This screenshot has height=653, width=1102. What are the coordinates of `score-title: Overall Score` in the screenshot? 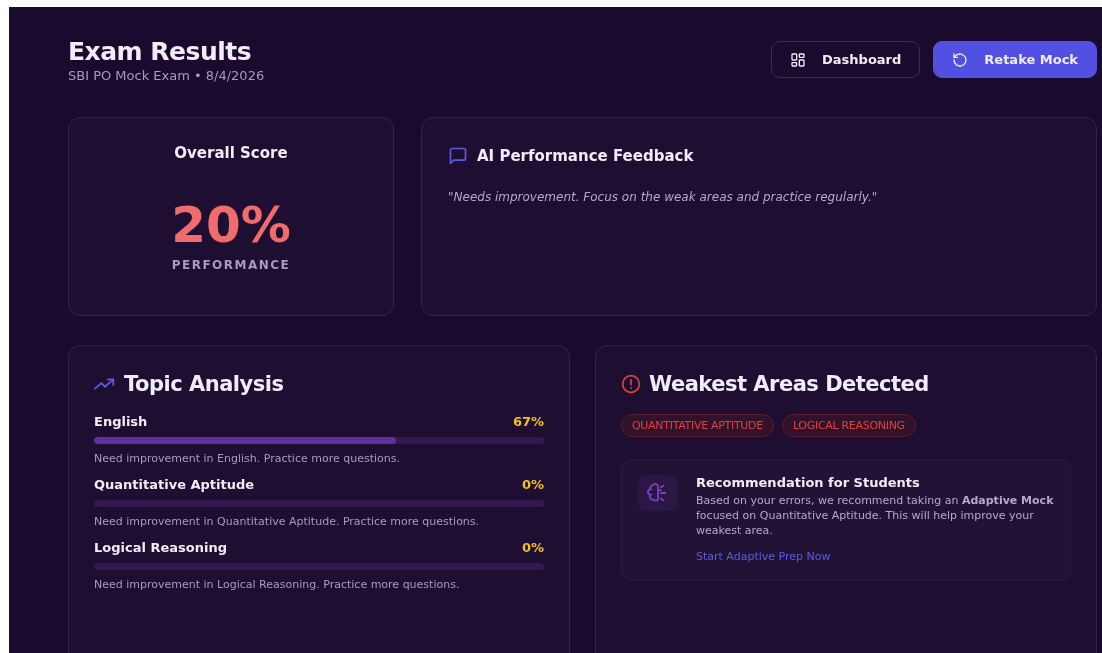 It's located at (231, 153).